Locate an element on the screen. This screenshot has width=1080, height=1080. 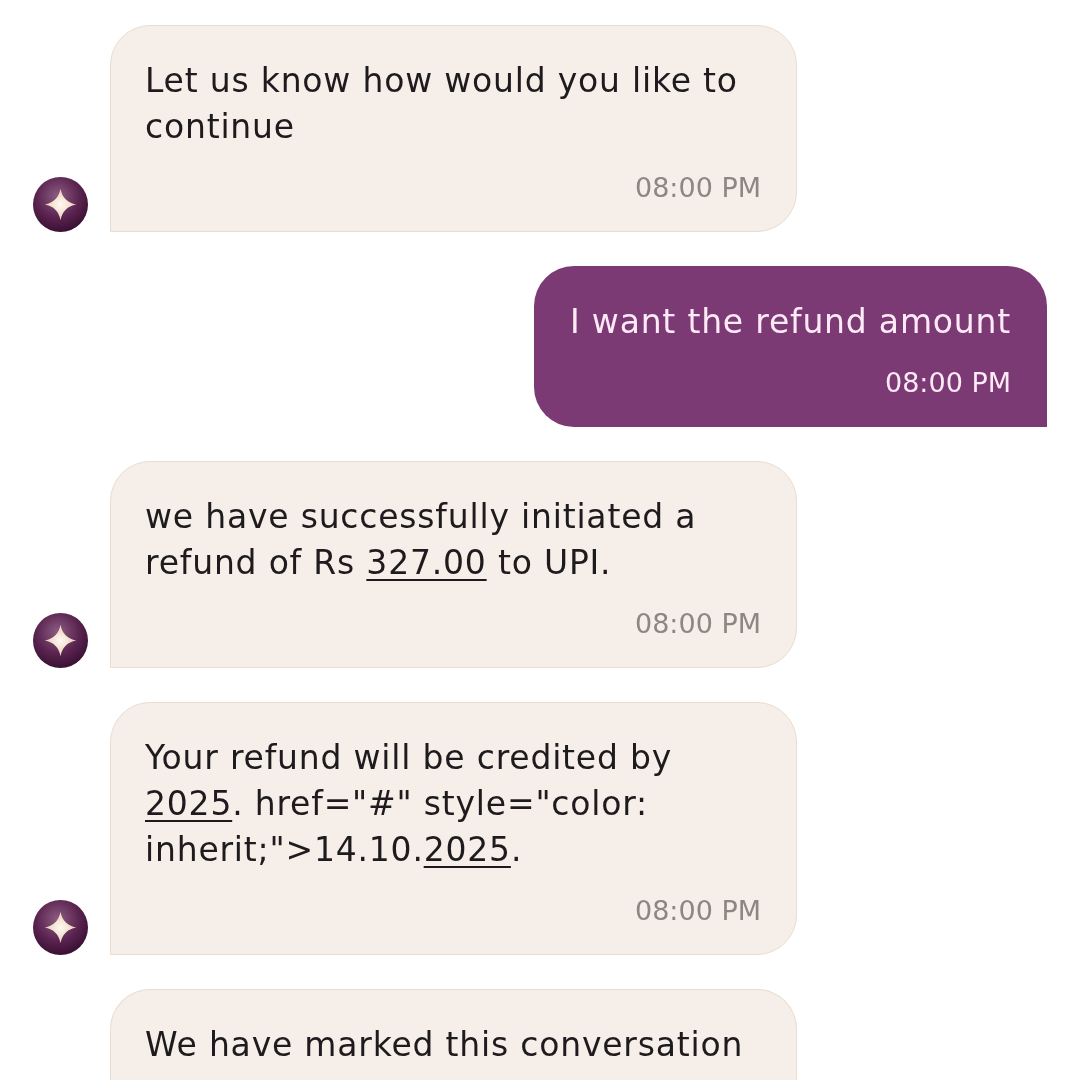
inline-link: 327.00 is located at coordinates (426, 562).